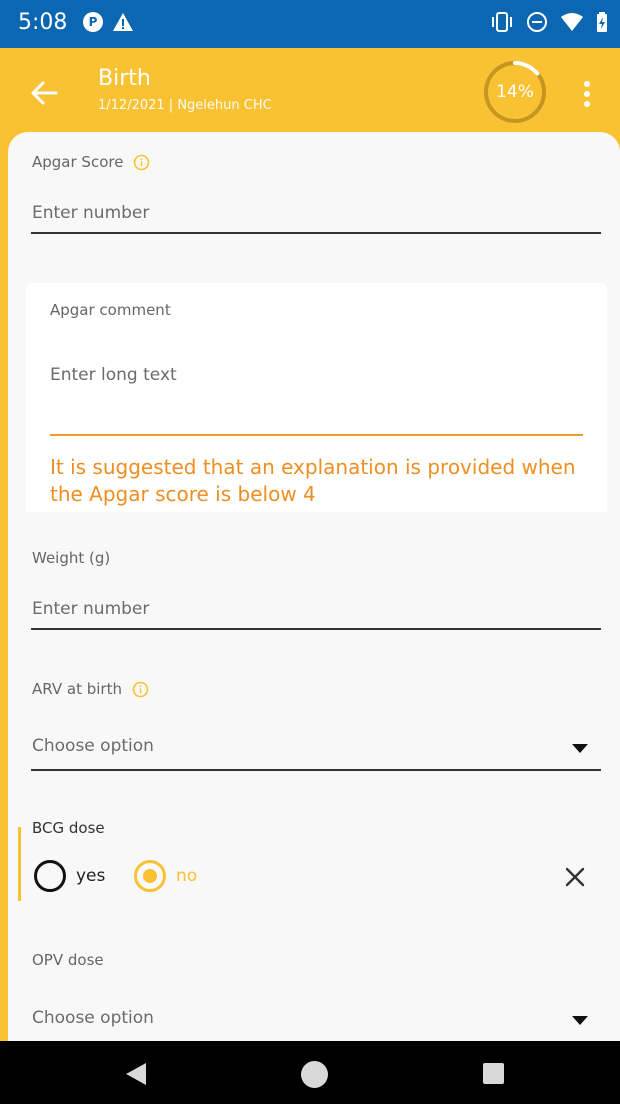 This screenshot has height=1104, width=620. What do you see at coordinates (93, 1018) in the screenshot?
I see `opv-dose-select: Choose option` at bounding box center [93, 1018].